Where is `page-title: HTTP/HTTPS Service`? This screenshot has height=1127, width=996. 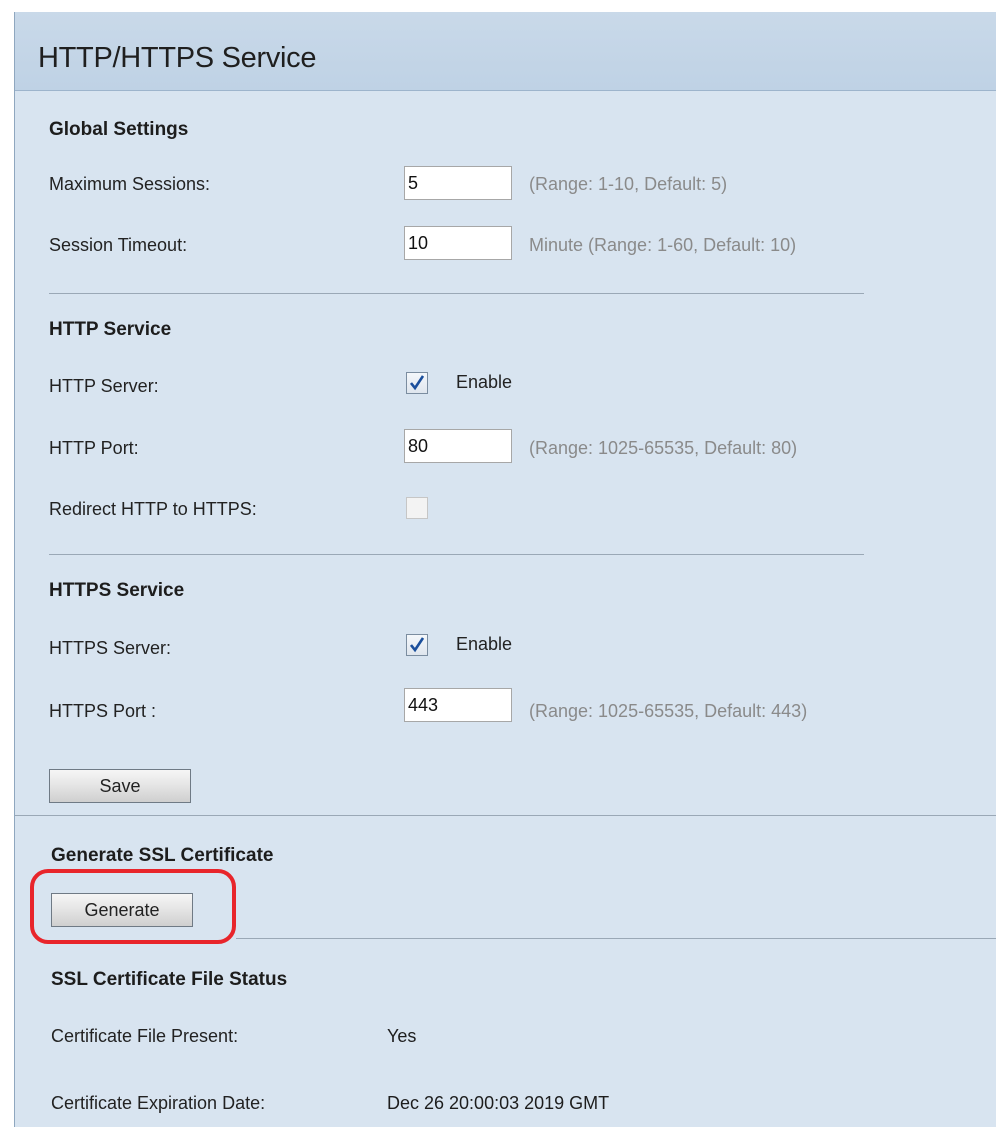 page-title: HTTP/HTTPS Service is located at coordinates (177, 58).